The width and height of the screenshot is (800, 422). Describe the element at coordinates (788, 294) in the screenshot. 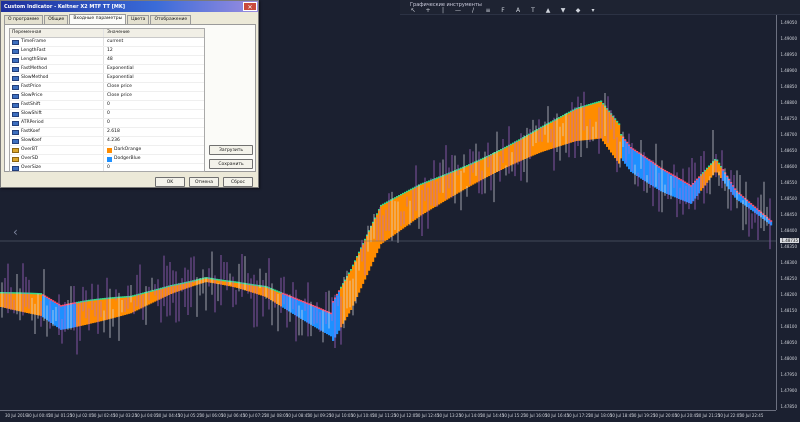

I see `price-tick-label: 1.48200` at that location.